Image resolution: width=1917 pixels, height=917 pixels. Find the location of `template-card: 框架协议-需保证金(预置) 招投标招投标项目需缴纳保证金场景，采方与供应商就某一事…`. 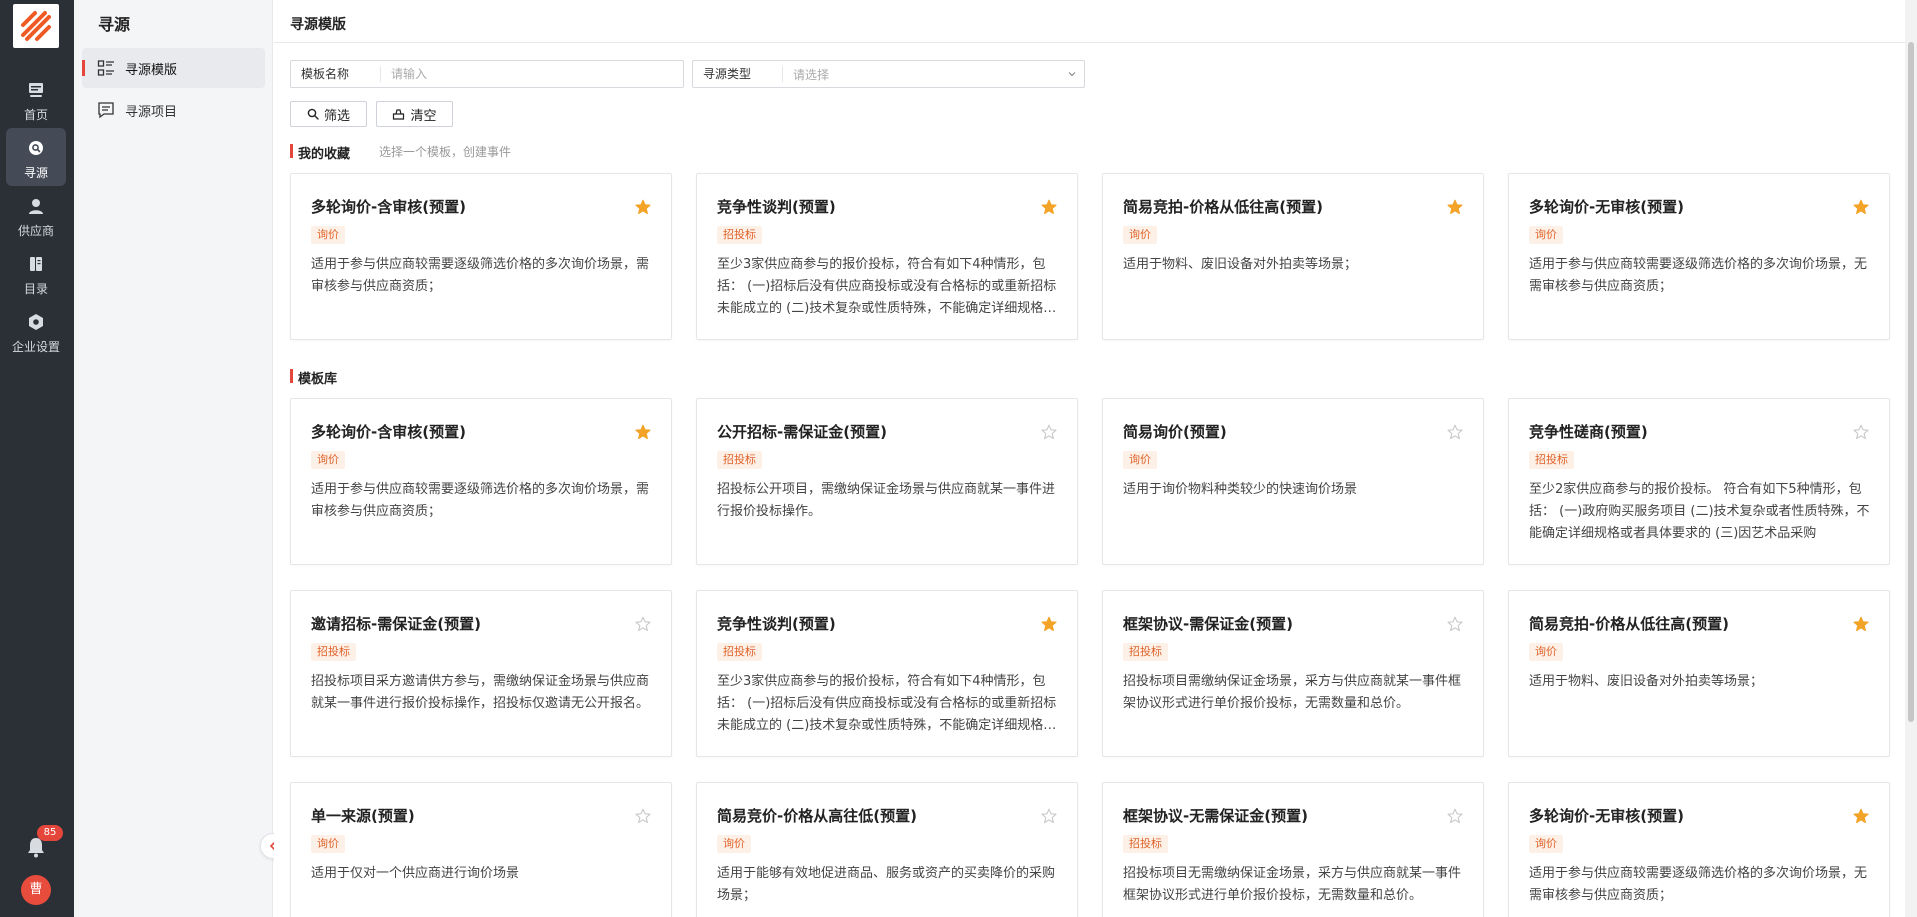

template-card: 框架协议-需保证金(预置) 招投标招投标项目需缴纳保证金场景，采方与供应商就某一事… is located at coordinates (1293, 673).